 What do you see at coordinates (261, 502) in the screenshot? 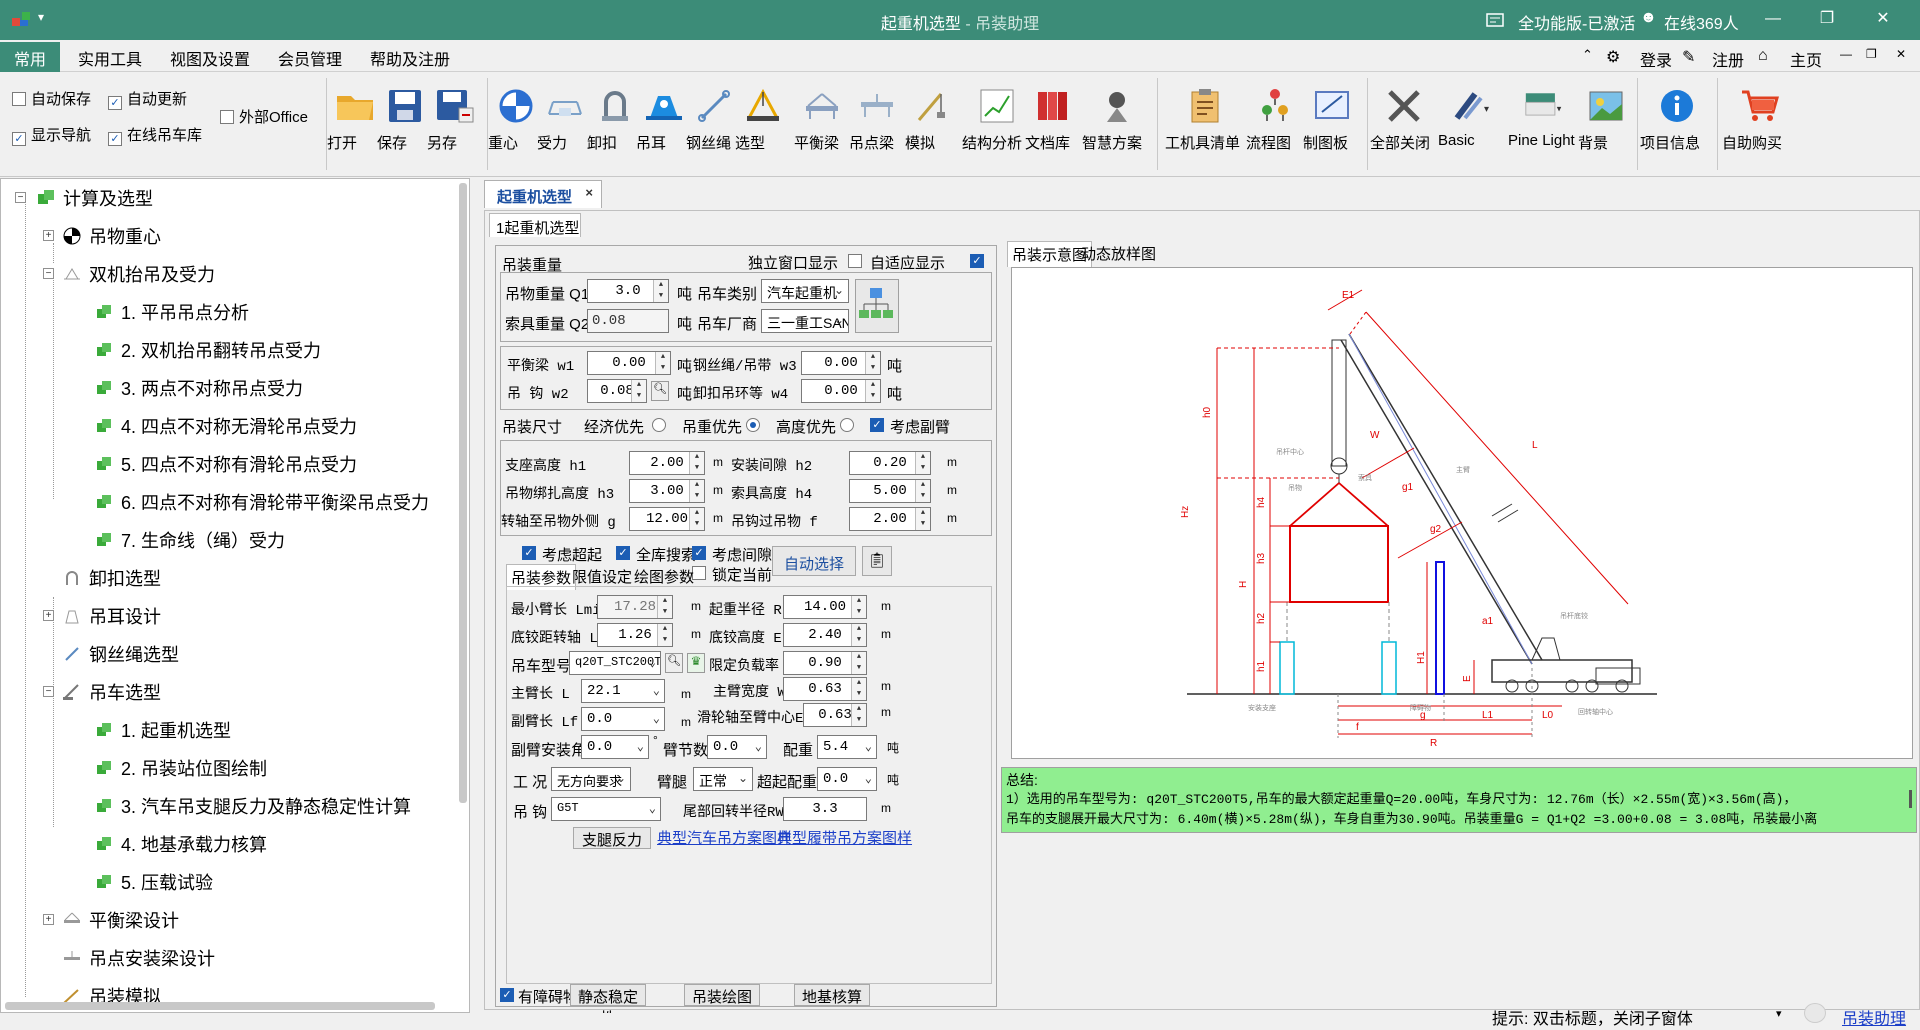
I see `tree-item-four-point-beam: 6. 四点不对称有滑轮带平衡梁吊点受力` at bounding box center [261, 502].